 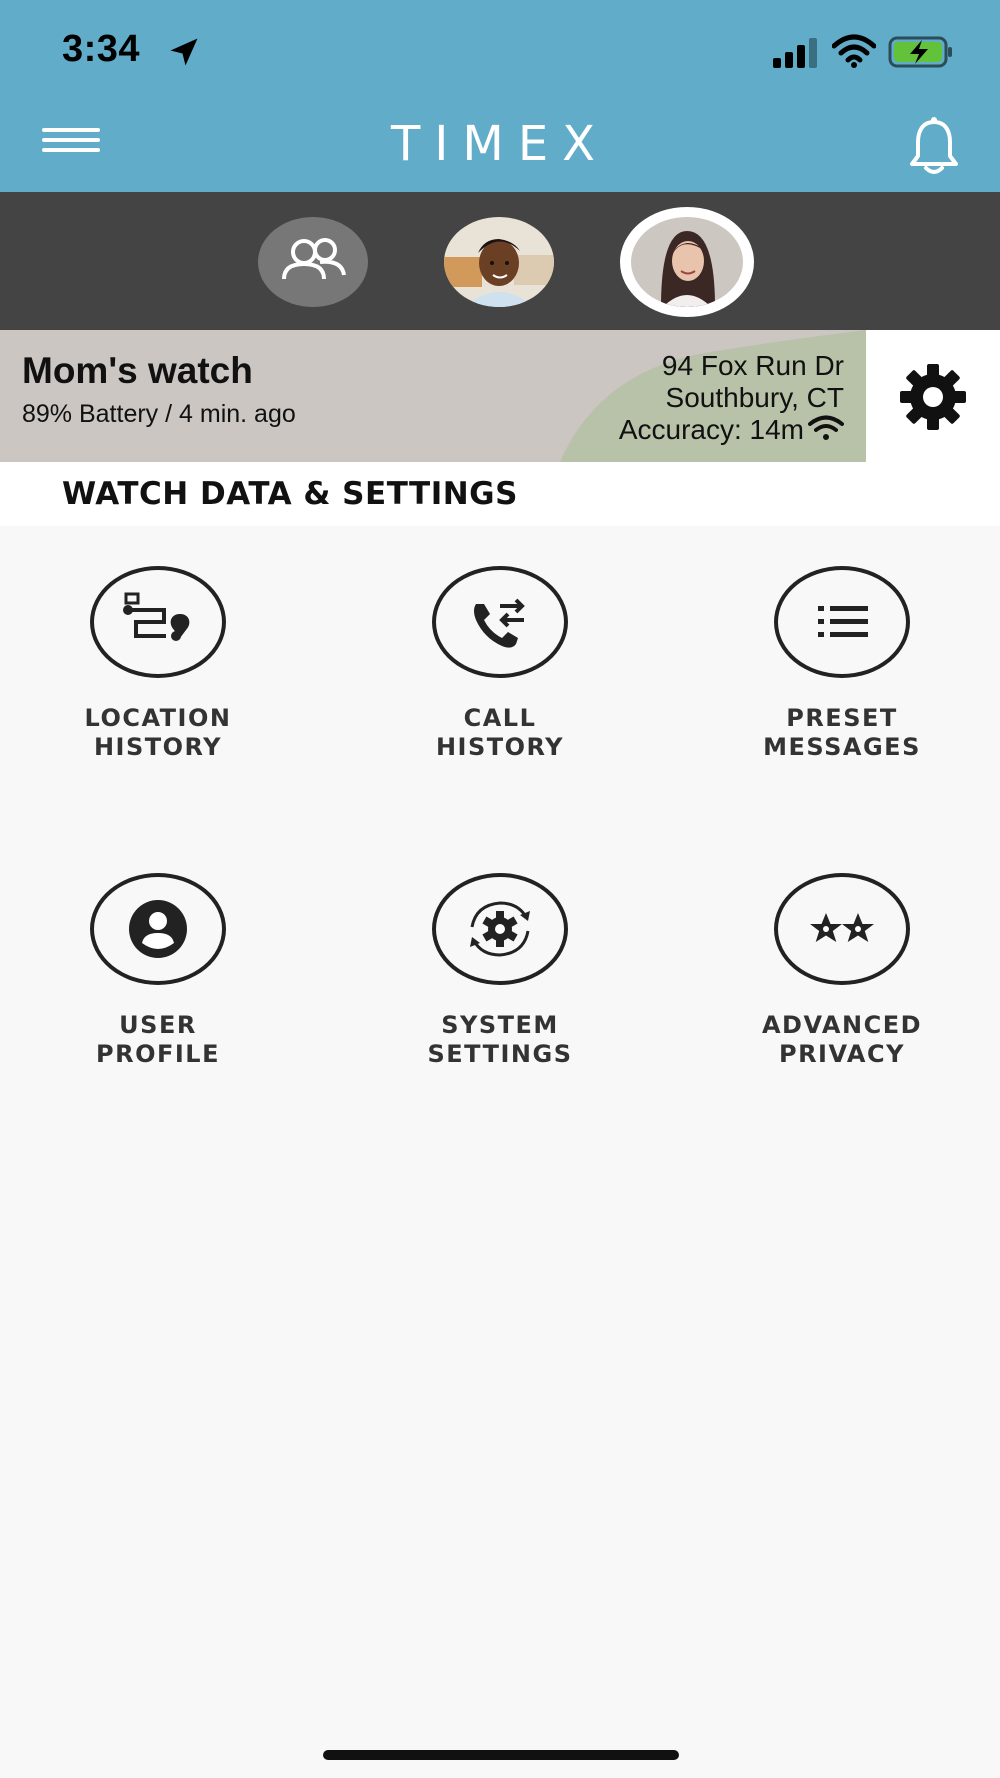 I want to click on call-history-icon-ring, so click(x=500, y=622).